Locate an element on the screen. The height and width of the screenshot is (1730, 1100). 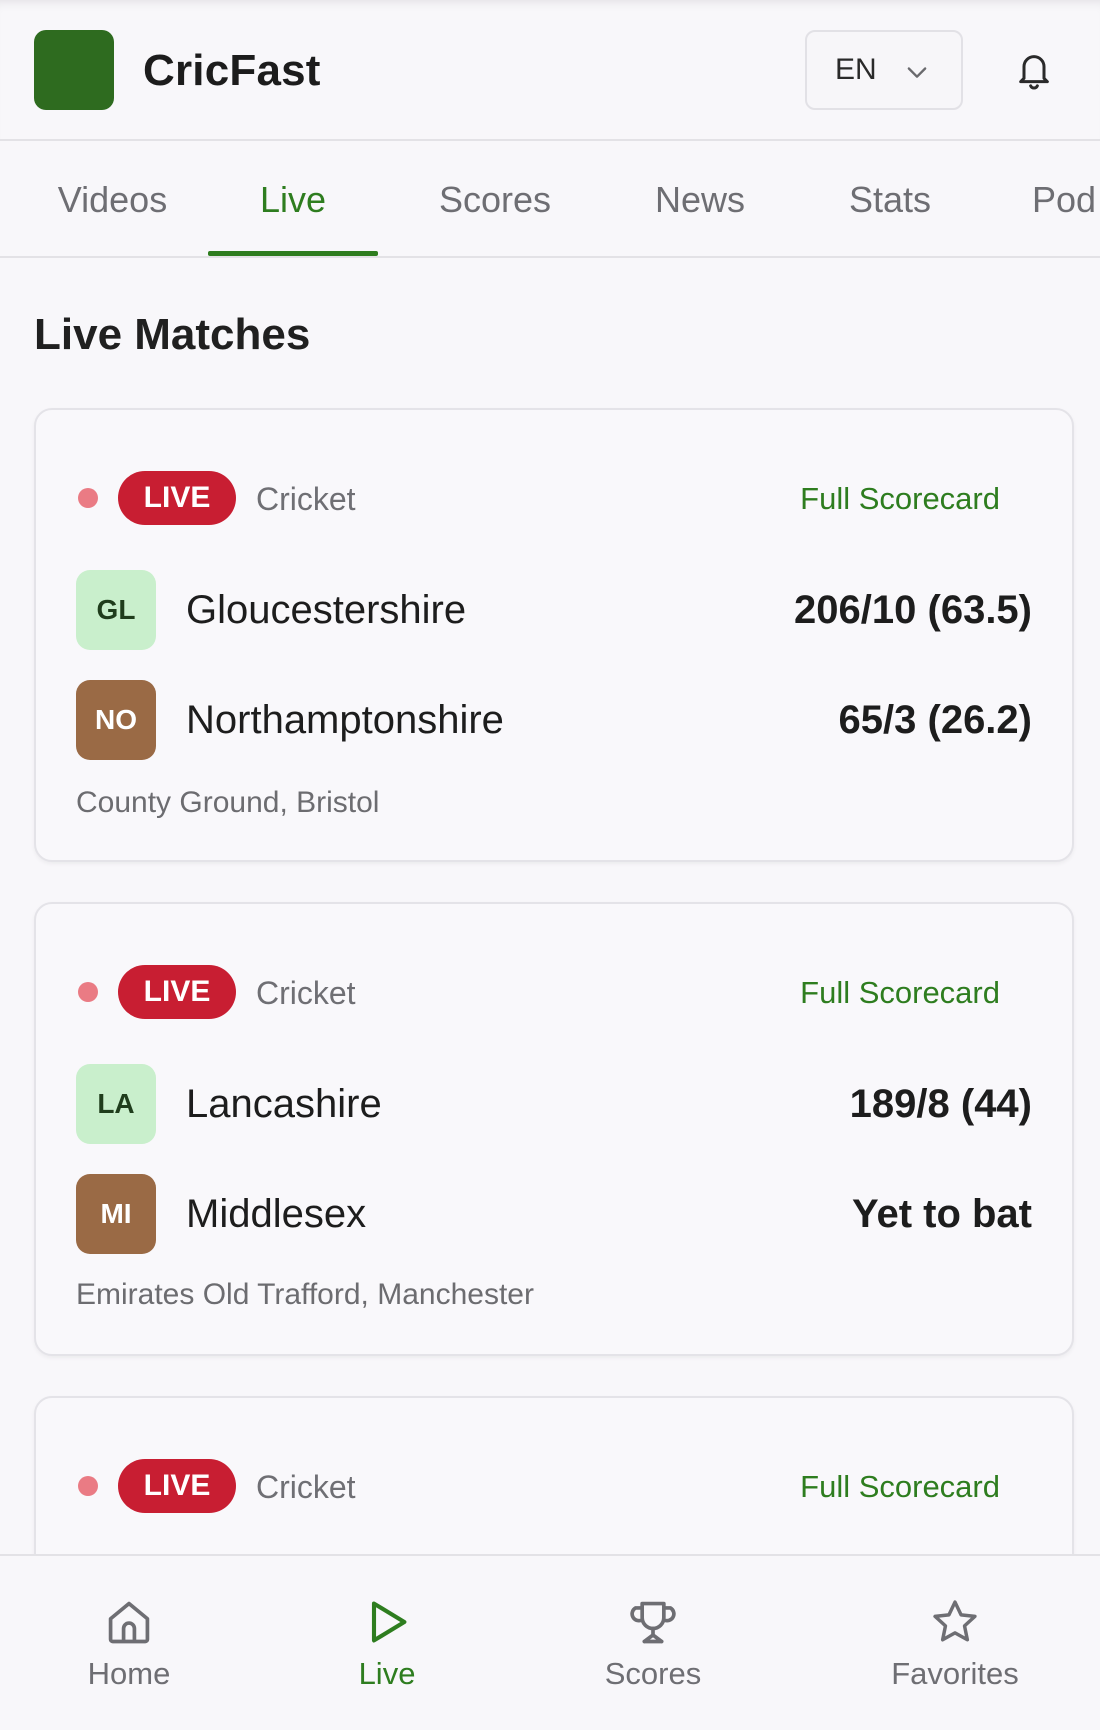
team-row: GL Gloucestershire 206/10 (63.5) is located at coordinates (554, 610).